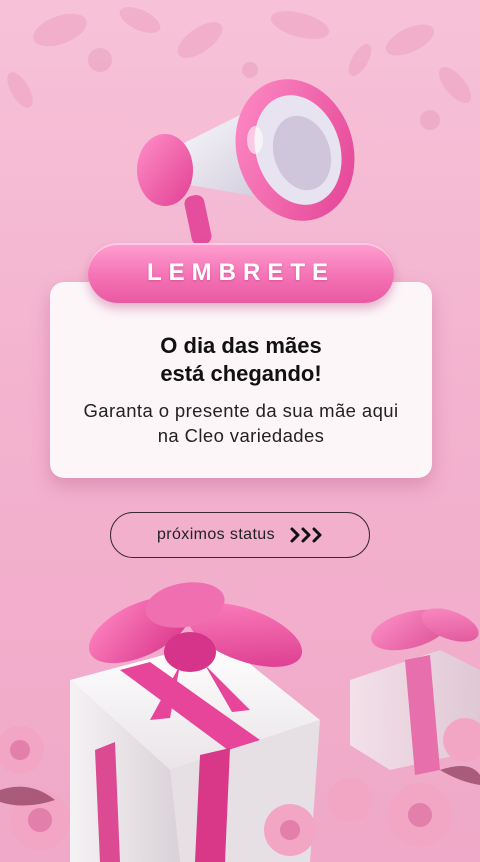 This screenshot has height=862, width=480. What do you see at coordinates (241, 359) in the screenshot?
I see `reminder-title: O dia das mães está chegando!` at bounding box center [241, 359].